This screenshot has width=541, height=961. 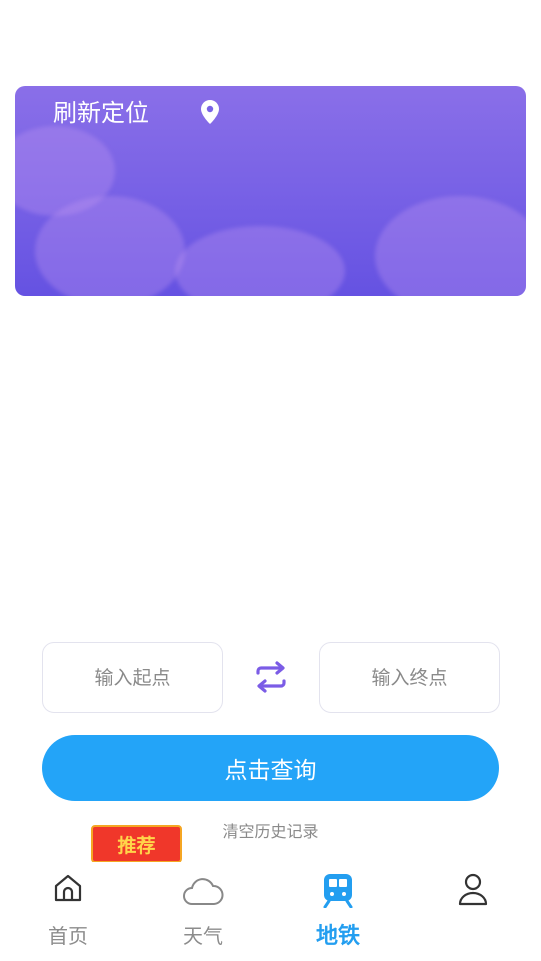 What do you see at coordinates (270, 911) in the screenshot?
I see `bottom-tab-bar: 首页 天气 地铁` at bounding box center [270, 911].